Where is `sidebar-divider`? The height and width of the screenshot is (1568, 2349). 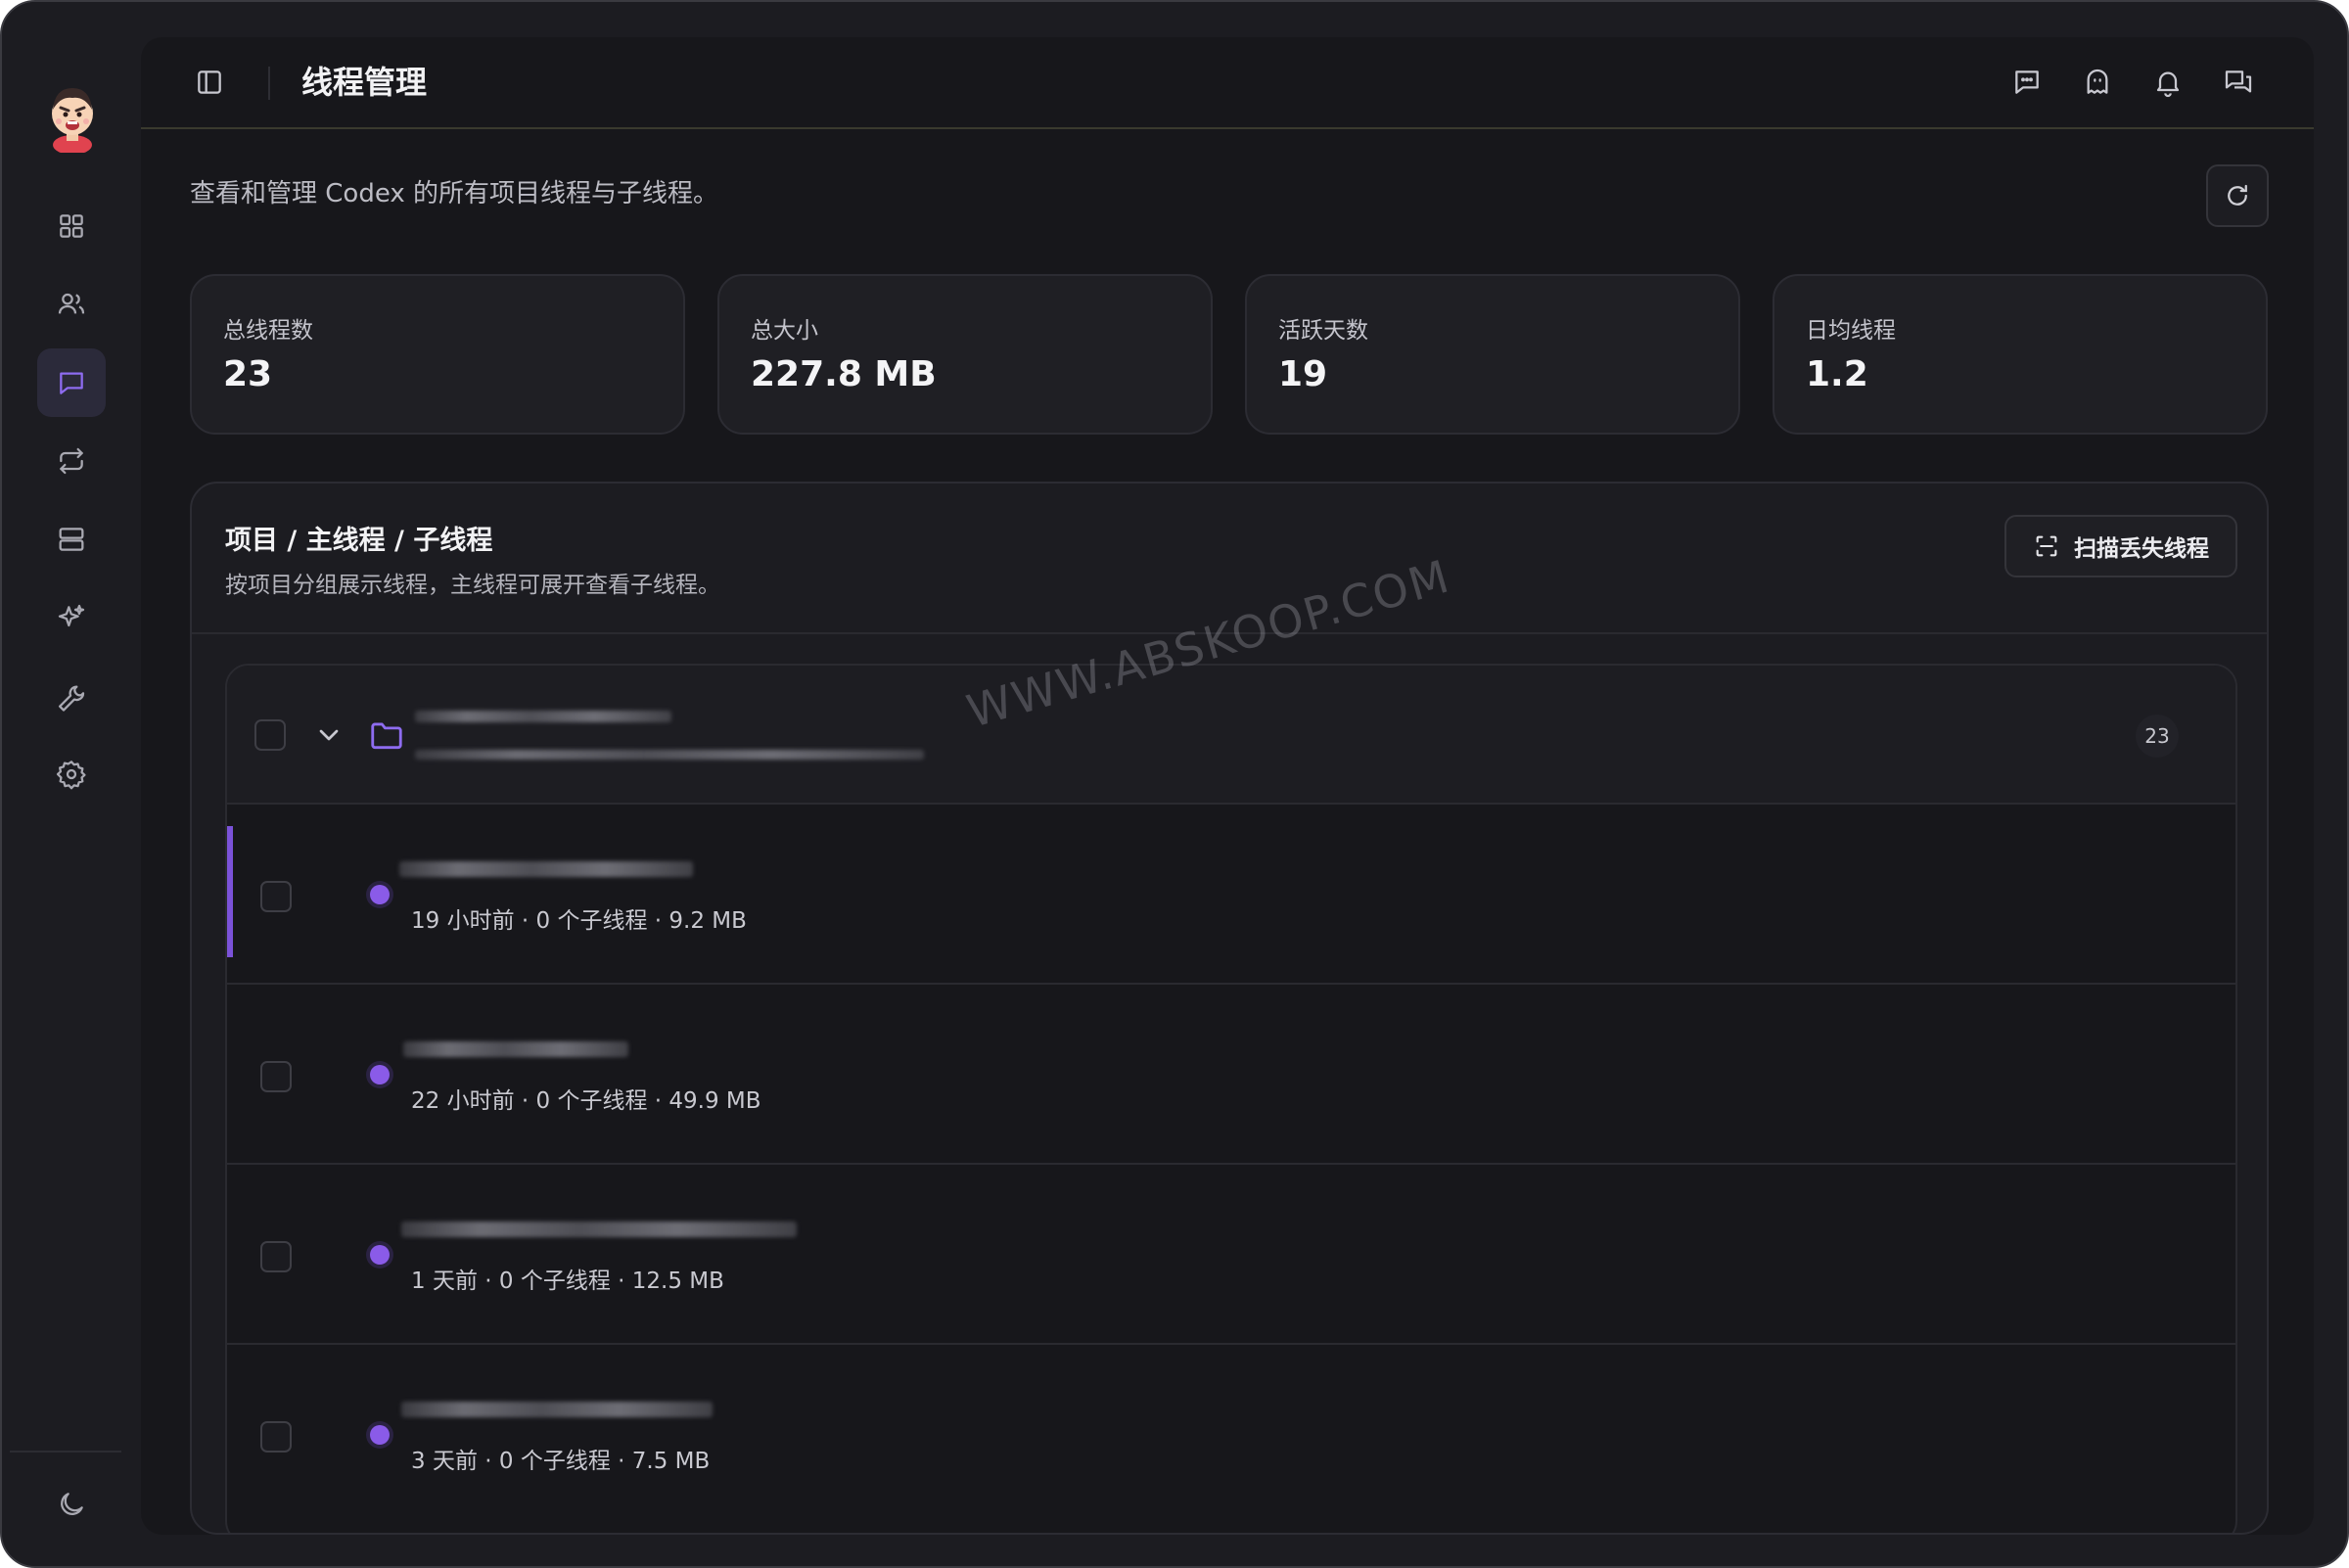
sidebar-divider is located at coordinates (66, 1452).